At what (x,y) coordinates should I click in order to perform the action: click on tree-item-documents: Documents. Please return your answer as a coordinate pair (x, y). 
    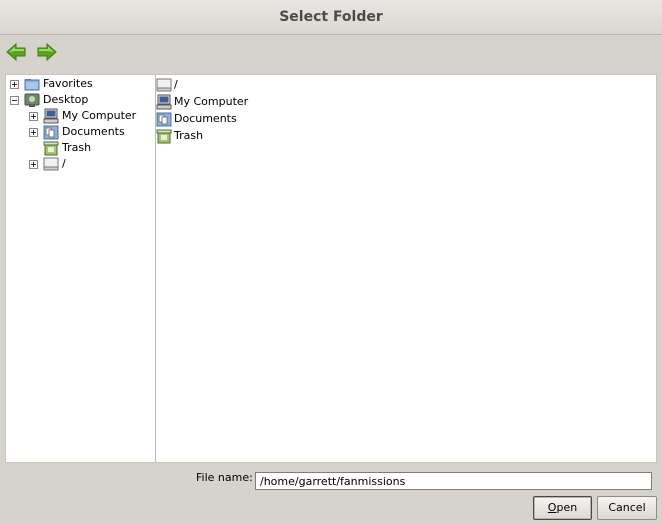
    Looking at the image, I should click on (80, 132).